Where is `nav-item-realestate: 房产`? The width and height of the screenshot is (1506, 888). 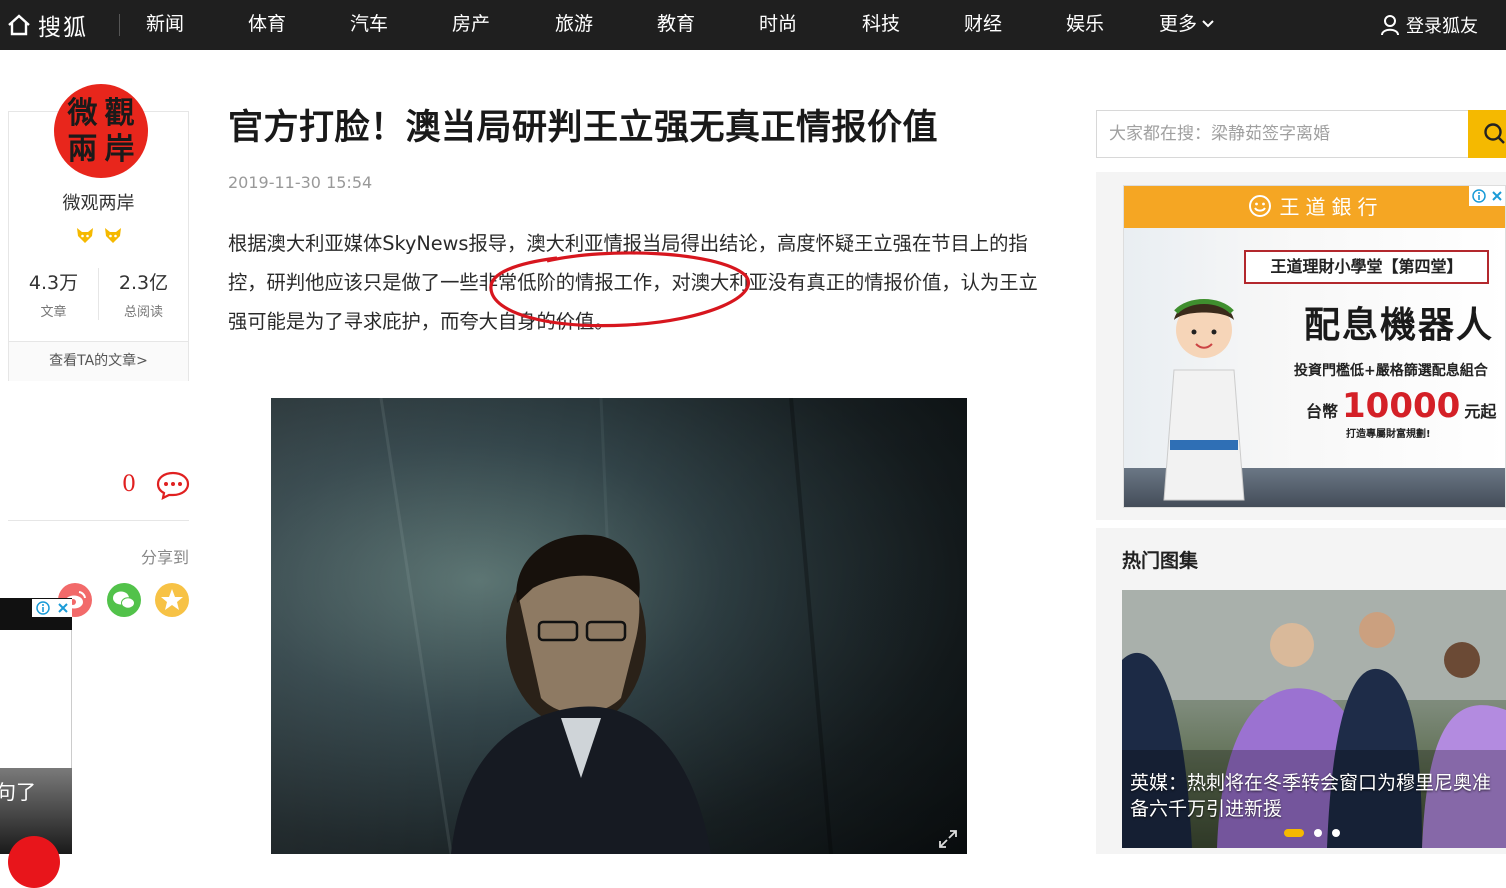
nav-item-realestate: 房产 is located at coordinates (471, 24).